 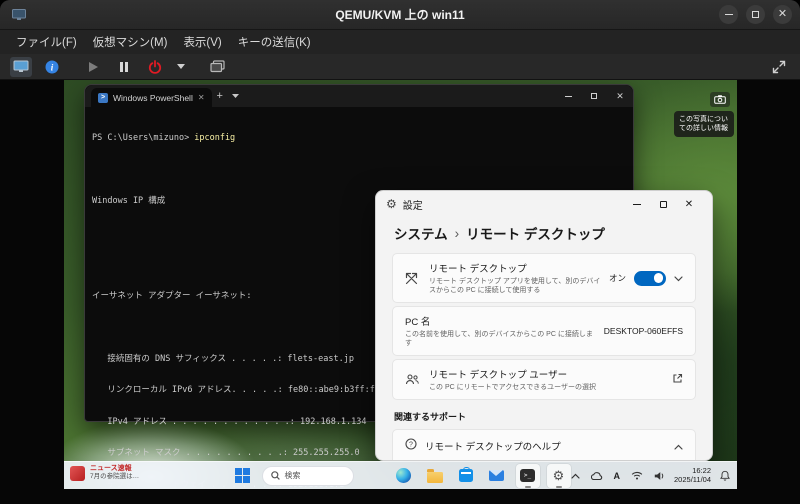 What do you see at coordinates (19, 14) in the screenshot?
I see `vm-window-icon` at bounding box center [19, 14].